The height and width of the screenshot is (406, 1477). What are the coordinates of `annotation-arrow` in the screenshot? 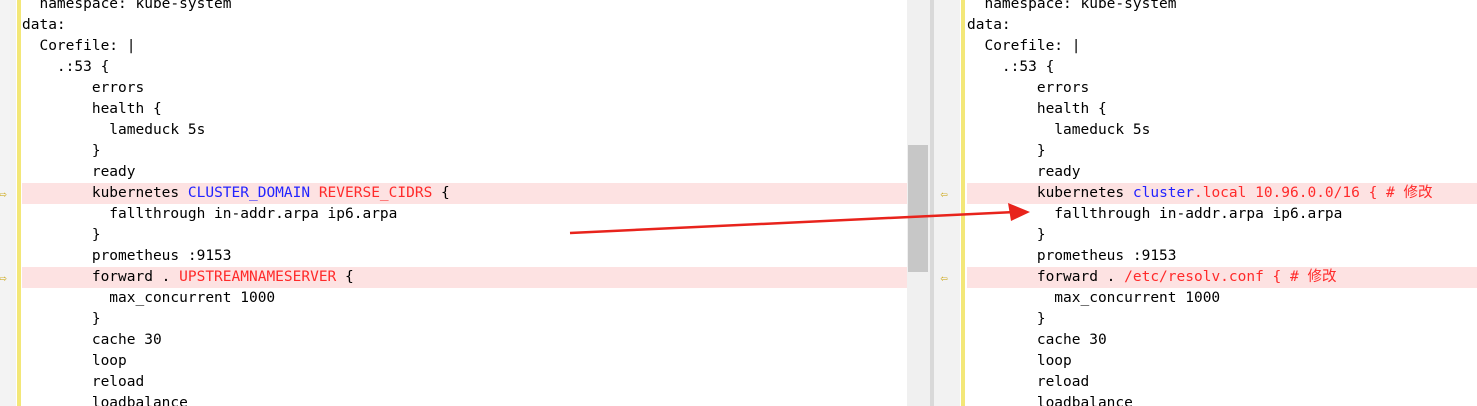 It's located at (799, 219).